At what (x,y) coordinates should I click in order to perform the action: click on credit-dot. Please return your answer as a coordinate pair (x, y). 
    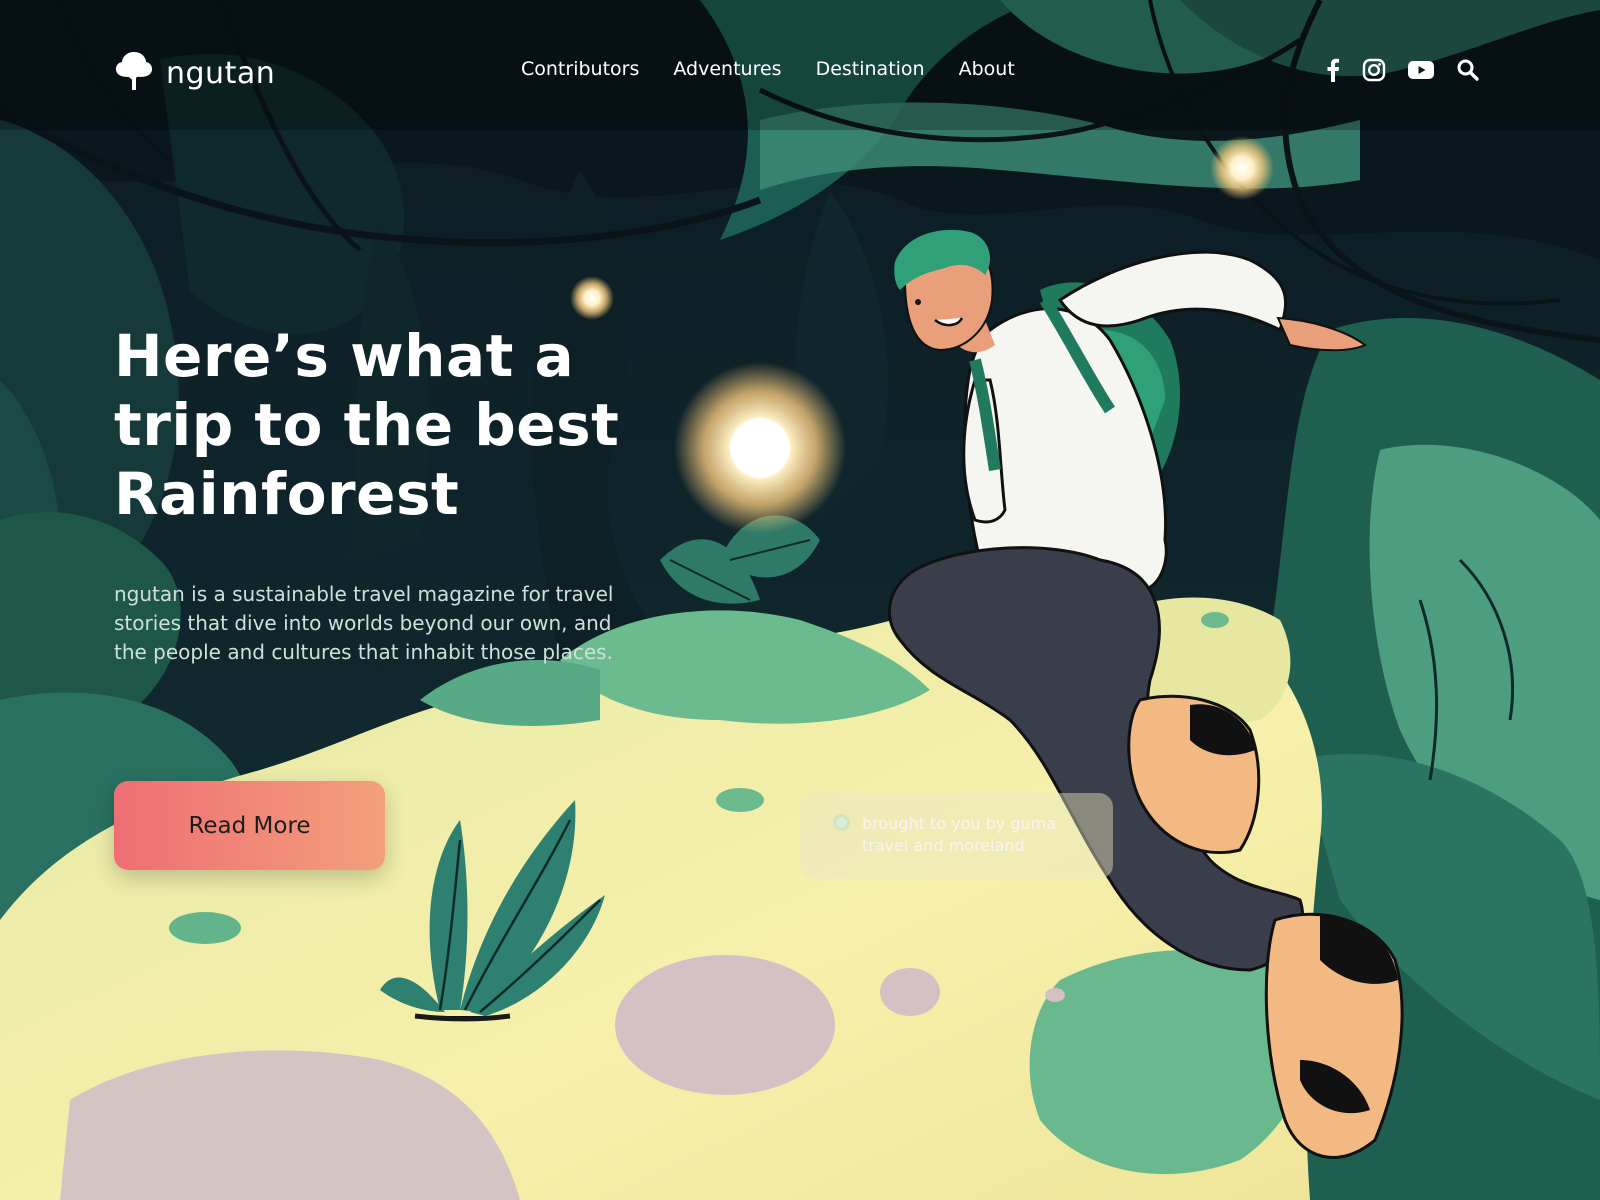
    Looking at the image, I should click on (841, 822).